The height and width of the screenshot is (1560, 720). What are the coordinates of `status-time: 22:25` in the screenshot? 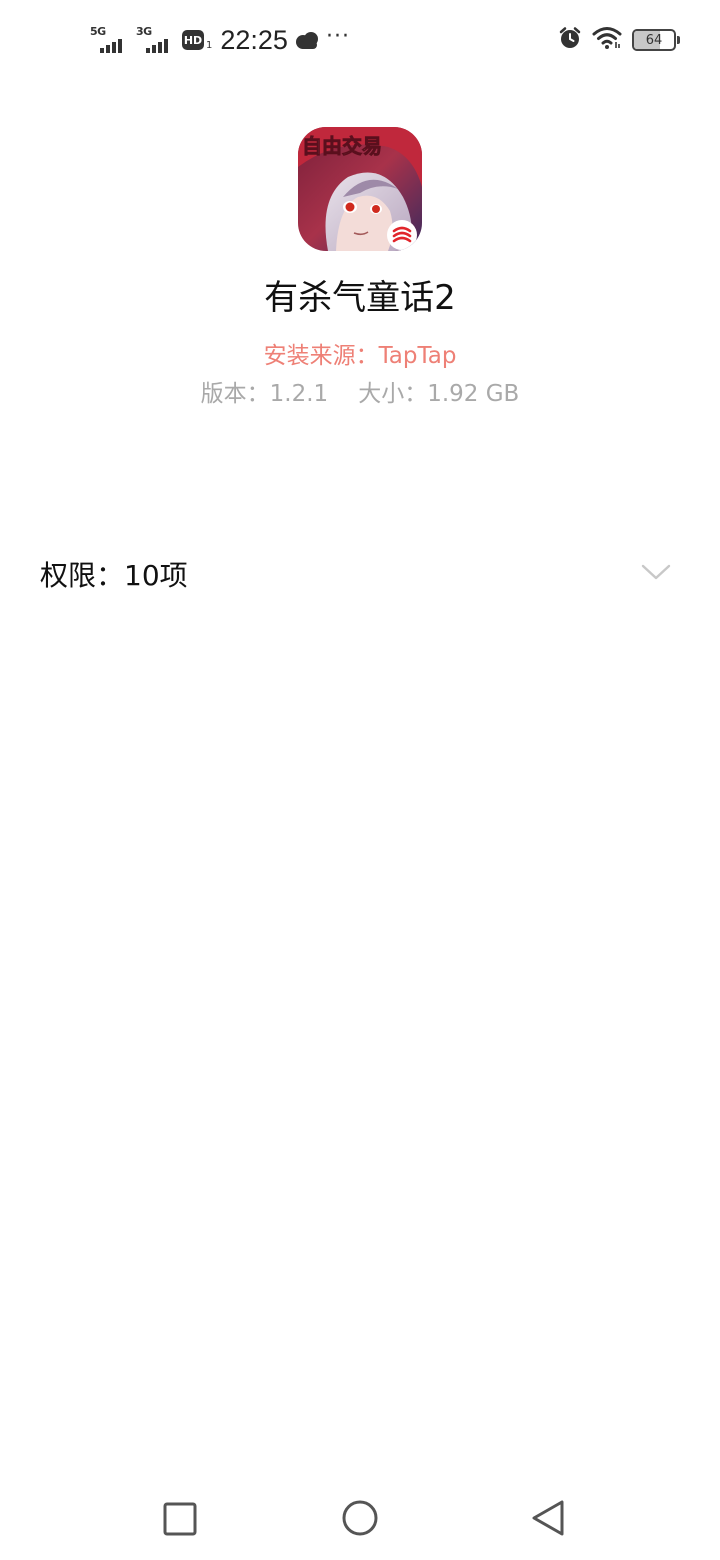 It's located at (254, 39).